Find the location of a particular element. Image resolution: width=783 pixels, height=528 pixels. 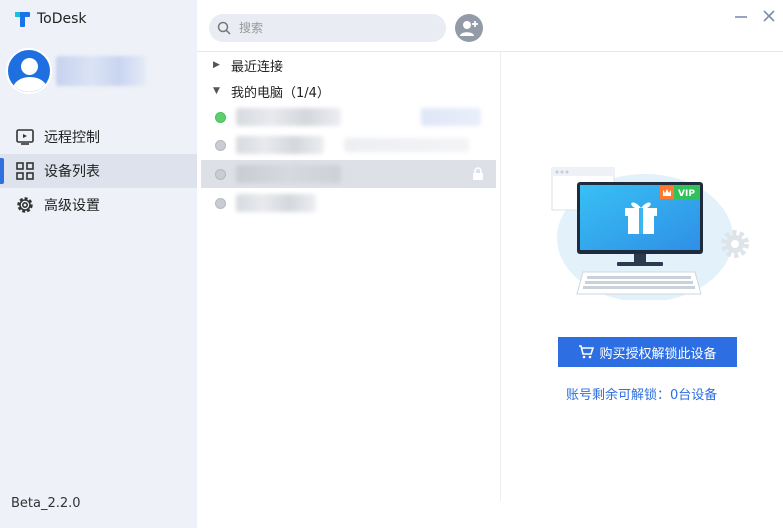

group-label: 最近连接 is located at coordinates (257, 67).